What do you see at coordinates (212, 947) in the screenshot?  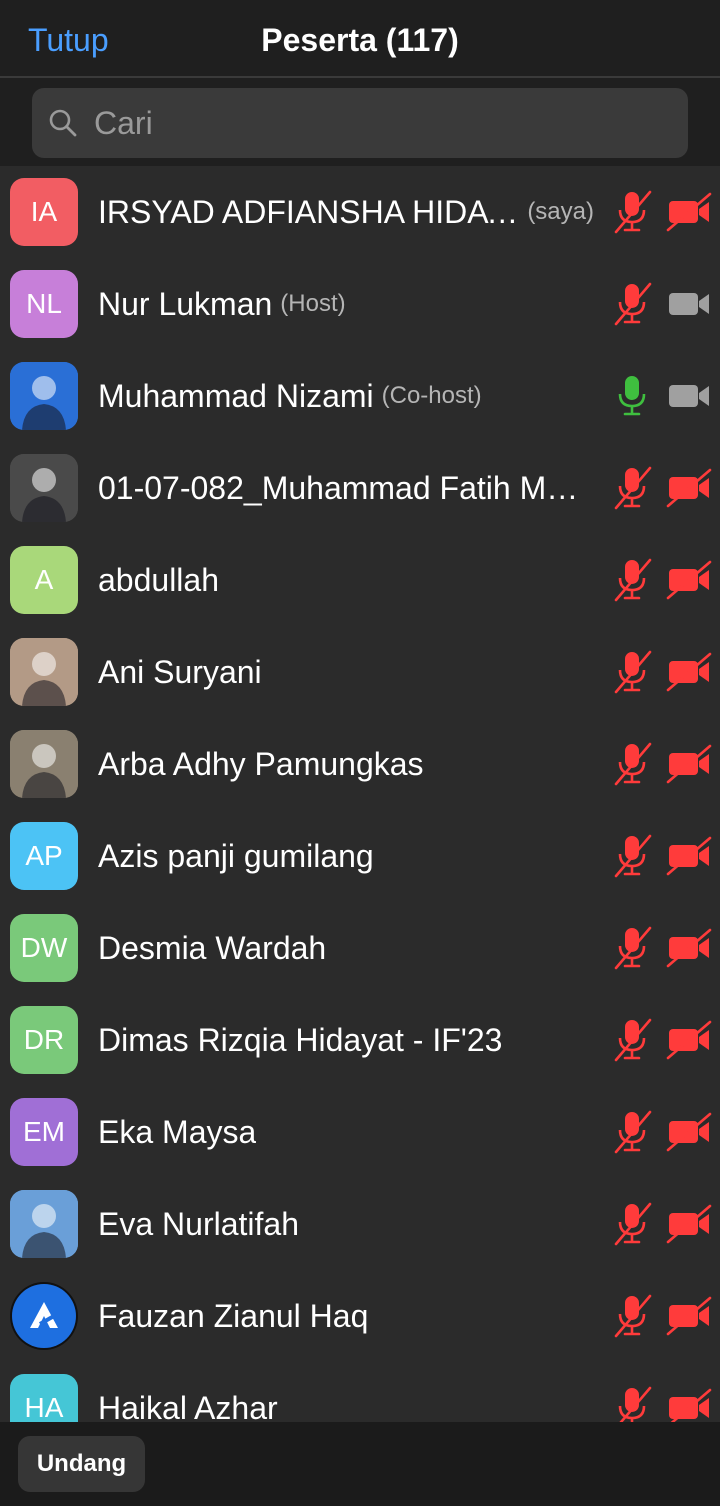 I see `participant-name: Desmia Wardah` at bounding box center [212, 947].